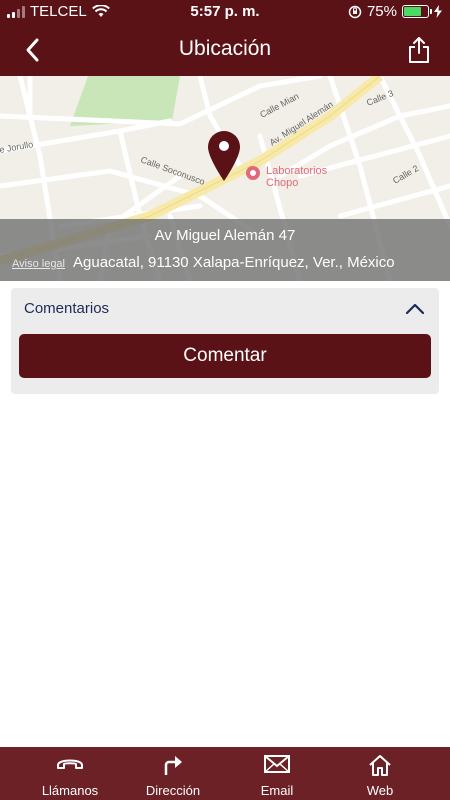 Image resolution: width=450 pixels, height=800 pixels. What do you see at coordinates (297, 171) in the screenshot?
I see `poi-label: Laboratorios` at bounding box center [297, 171].